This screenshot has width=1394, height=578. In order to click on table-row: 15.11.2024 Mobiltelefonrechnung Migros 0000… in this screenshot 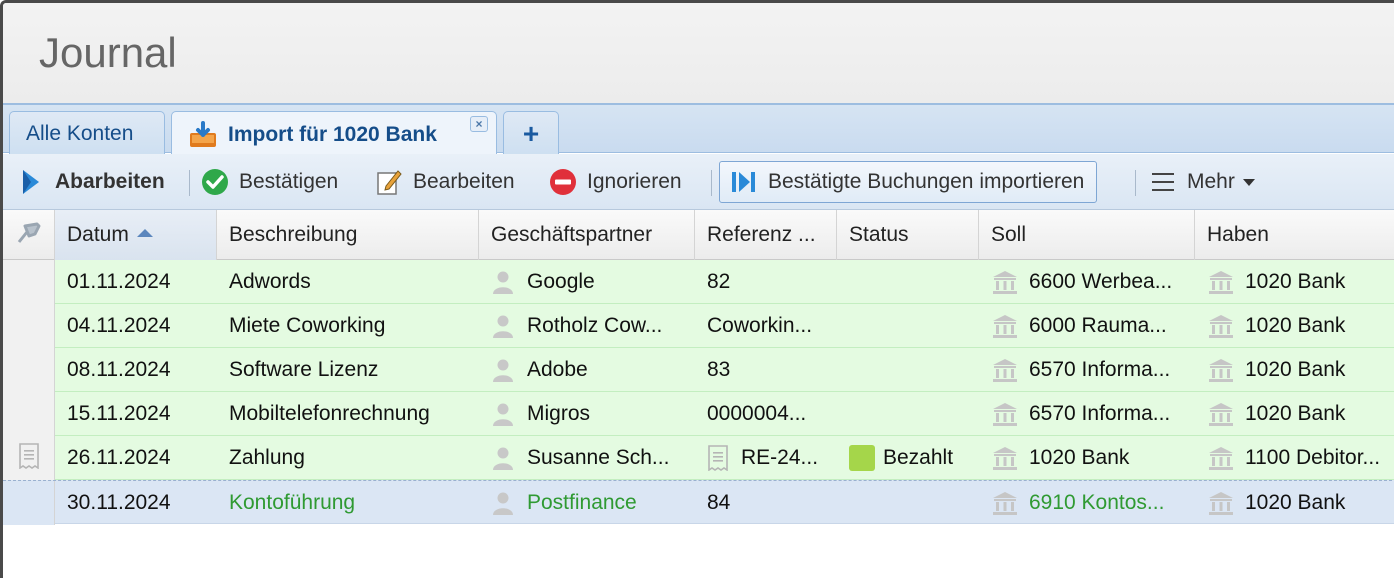, I will do `click(698, 414)`.